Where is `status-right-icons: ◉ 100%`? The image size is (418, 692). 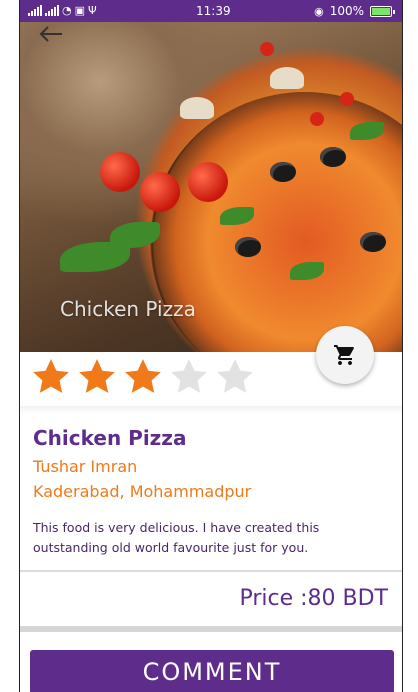 status-right-icons: ◉ 100% is located at coordinates (354, 11).